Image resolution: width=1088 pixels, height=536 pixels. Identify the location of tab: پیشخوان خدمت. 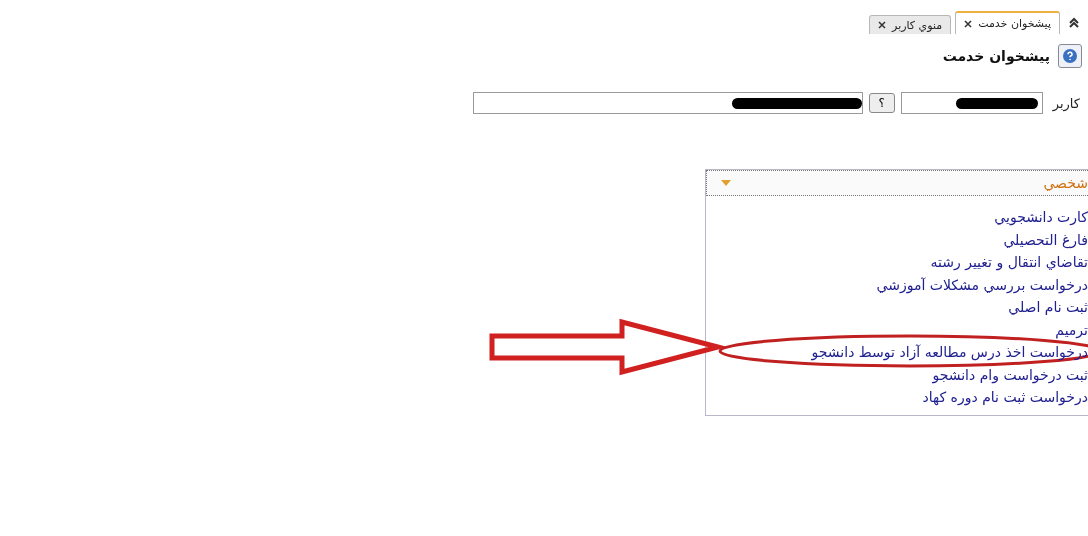
(1007, 22).